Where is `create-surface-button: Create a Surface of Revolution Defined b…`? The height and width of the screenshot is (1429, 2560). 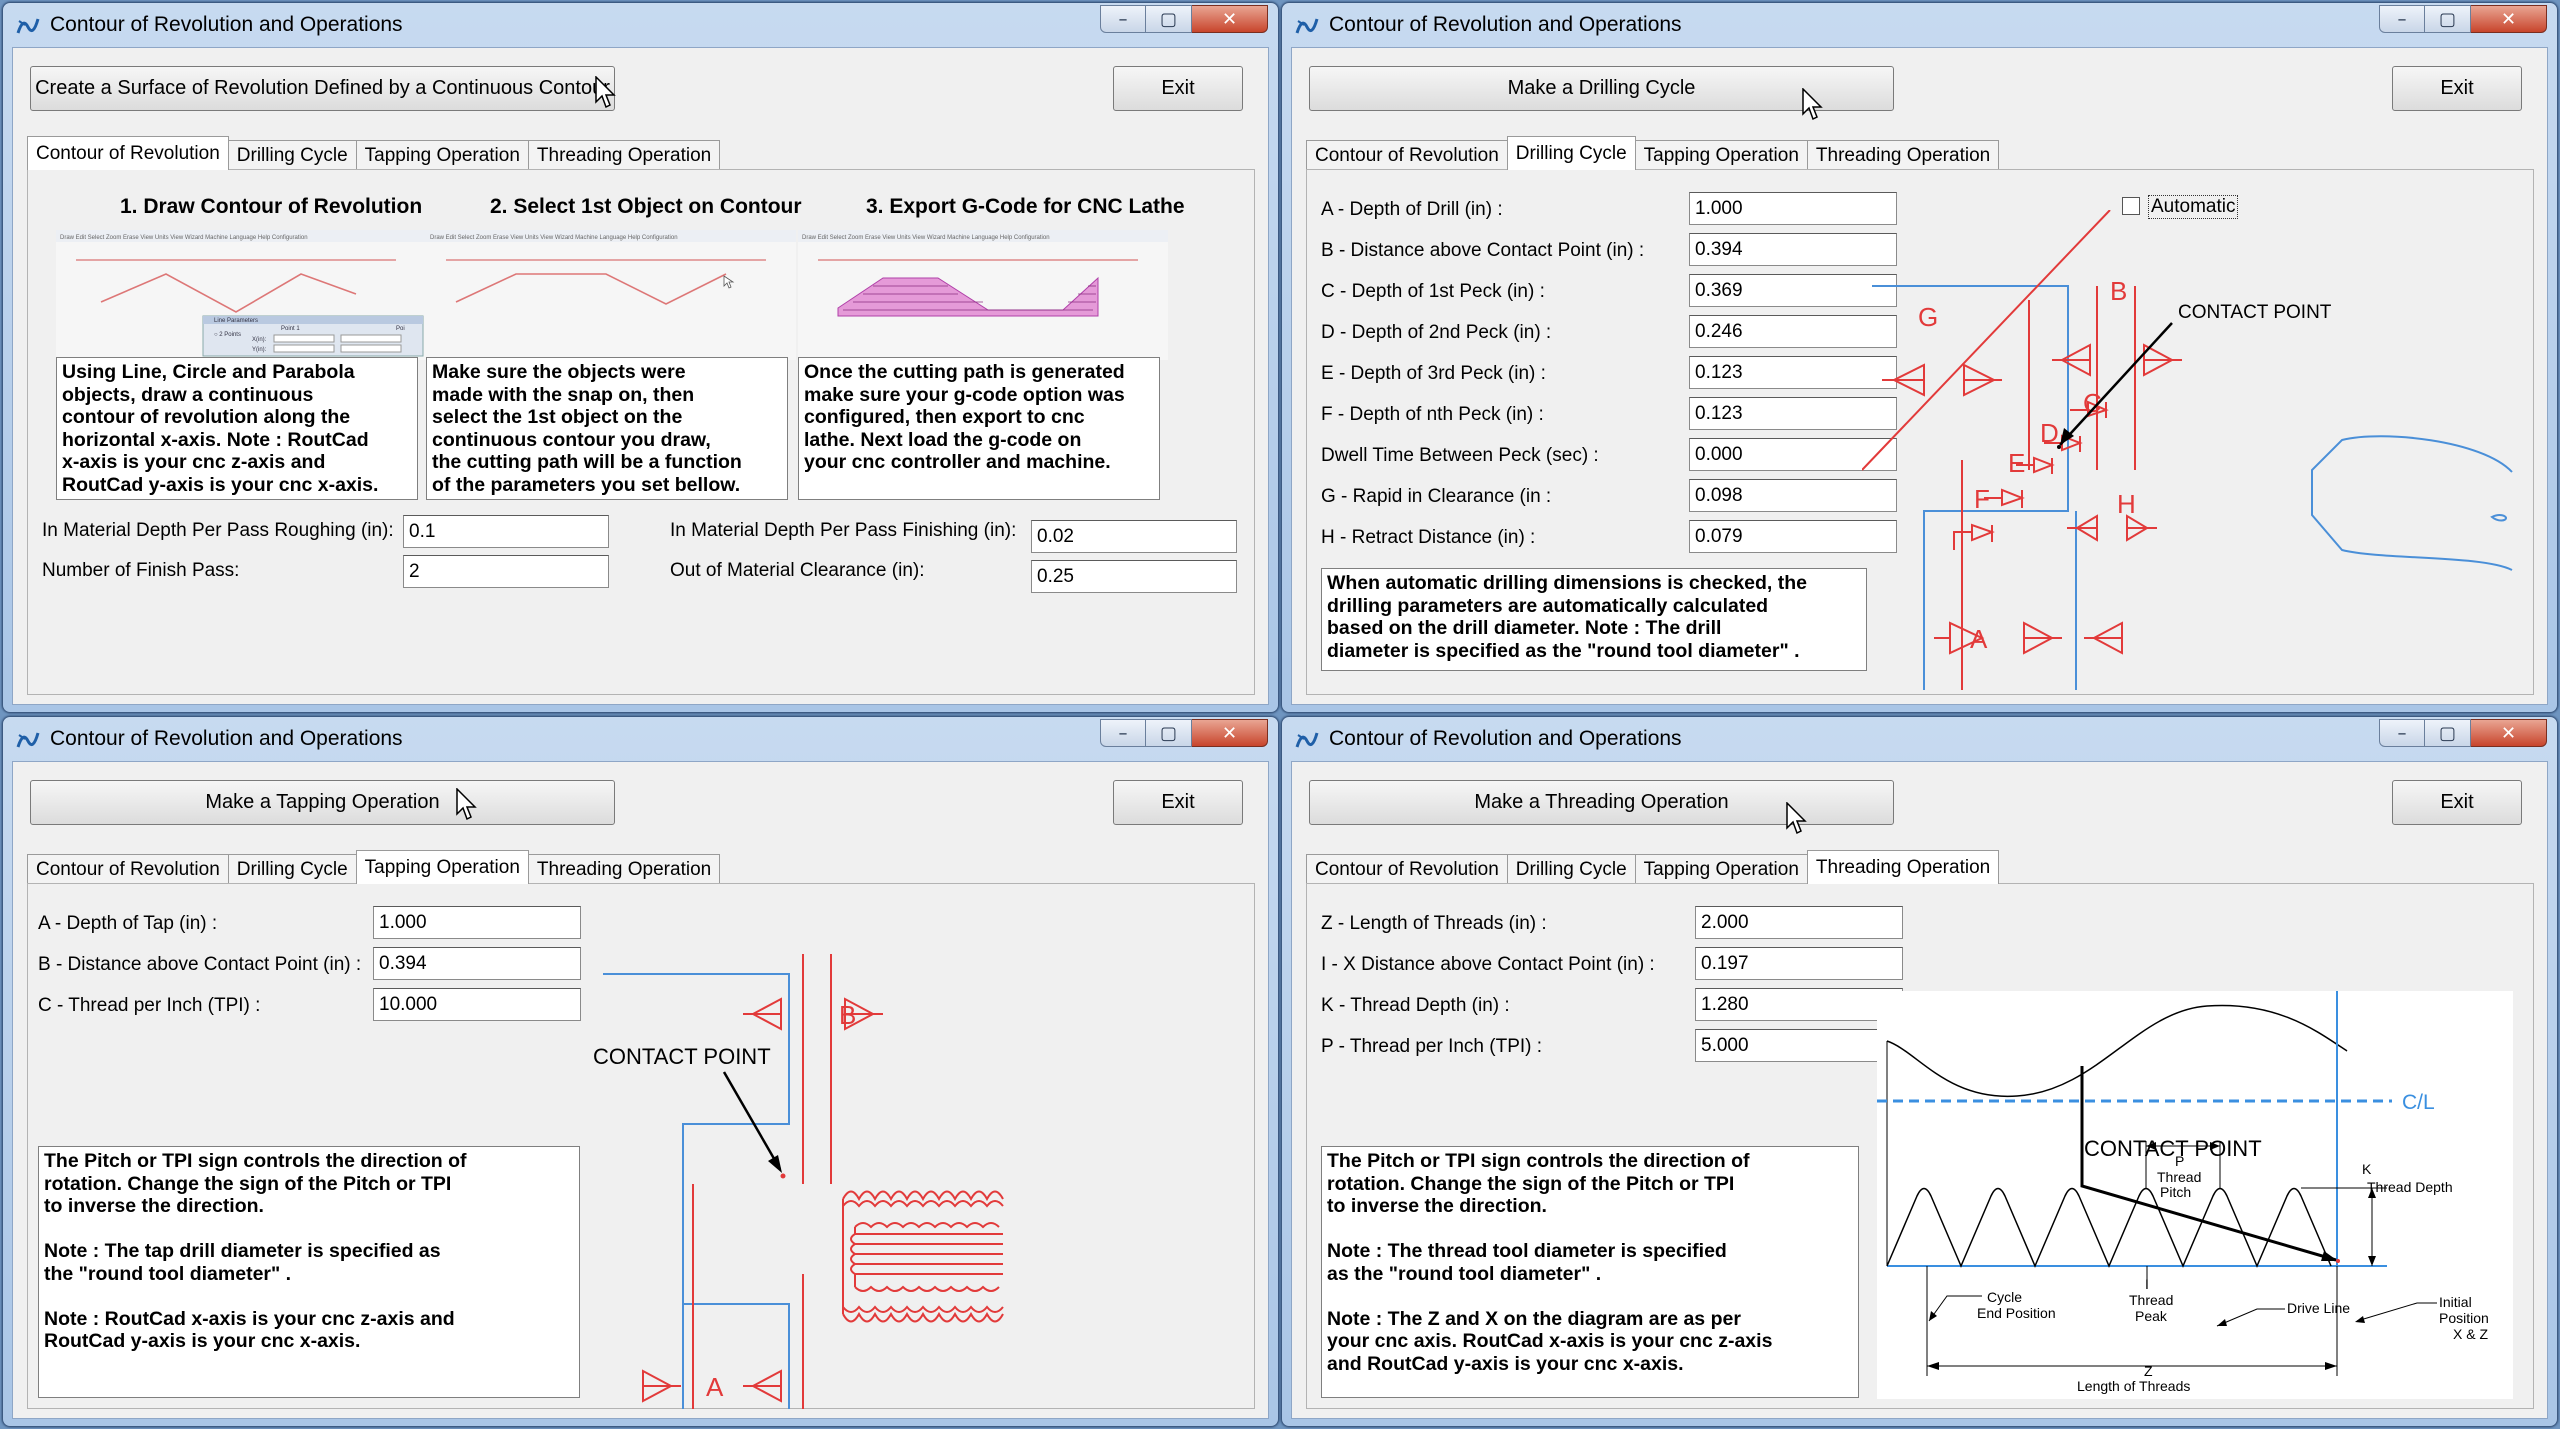 create-surface-button: Create a Surface of Revolution Defined b… is located at coordinates (322, 88).